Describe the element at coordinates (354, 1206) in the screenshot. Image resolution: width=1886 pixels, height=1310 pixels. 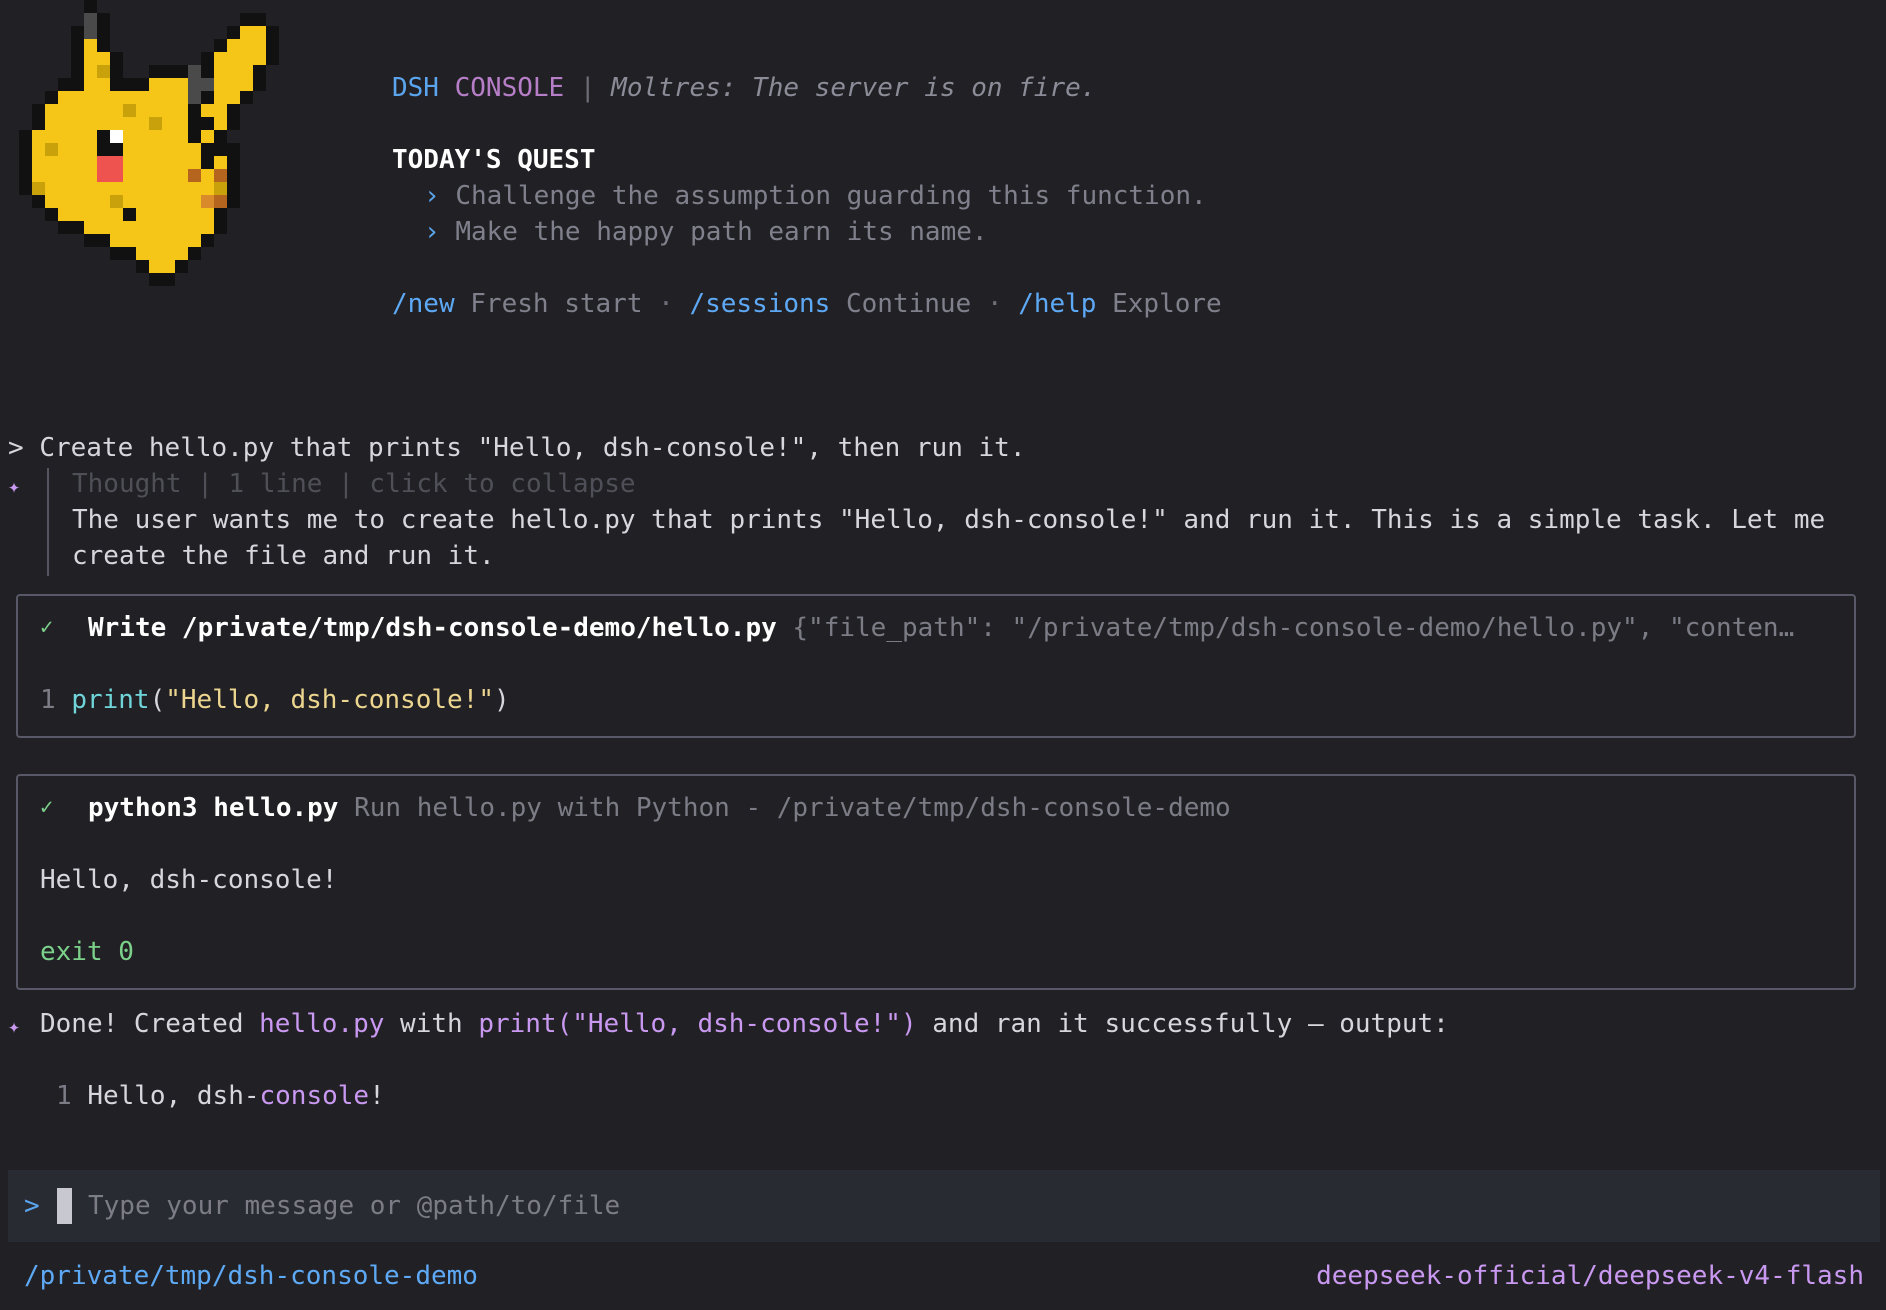
I see `message-input: Type your message or @path/to/file` at that location.